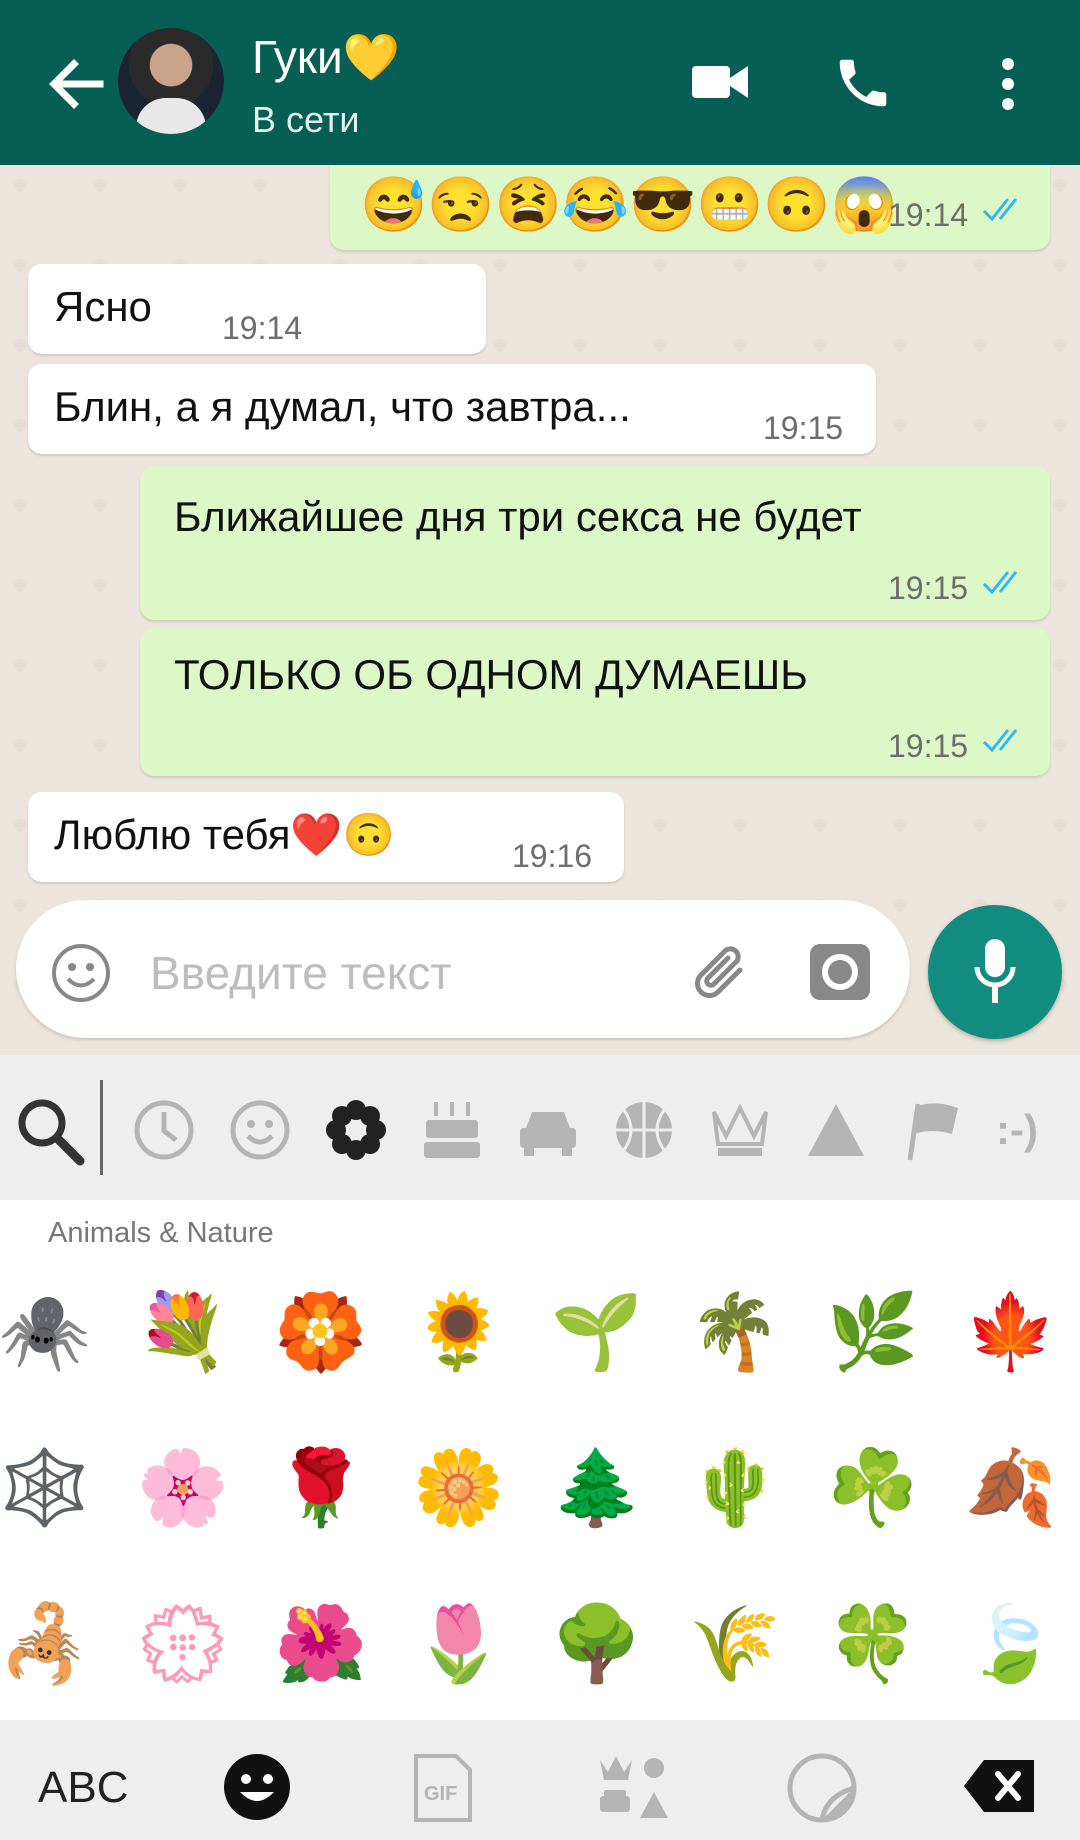  What do you see at coordinates (873, 1332) in the screenshot?
I see `emoji-cell: 🌿` at bounding box center [873, 1332].